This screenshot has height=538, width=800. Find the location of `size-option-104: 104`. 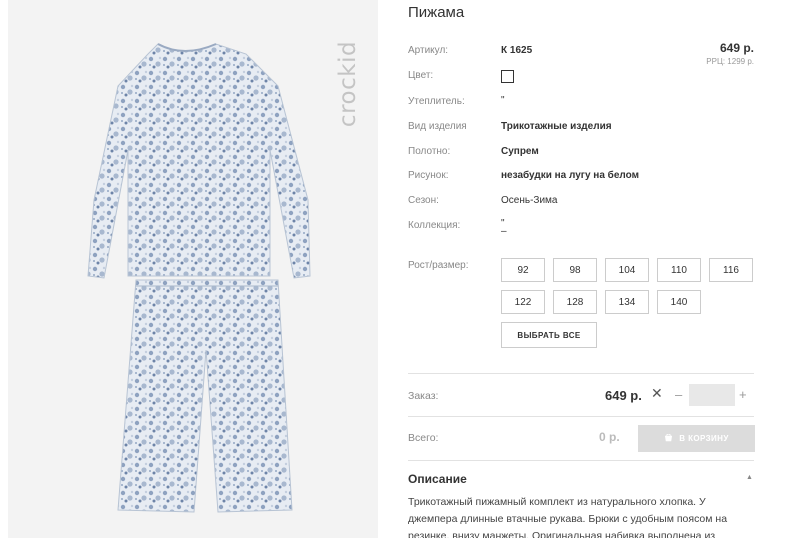

size-option-104: 104 is located at coordinates (627, 270).